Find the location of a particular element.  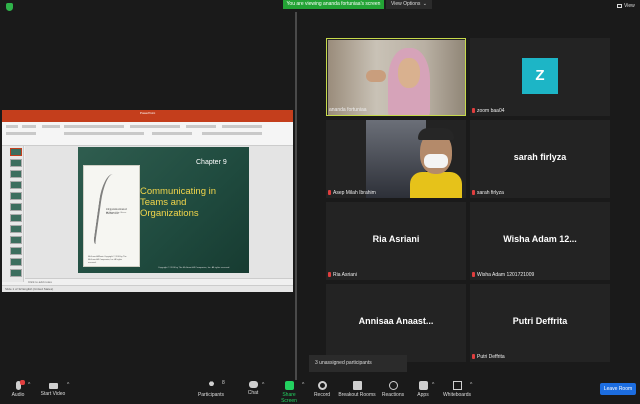

participant-name-row: Putri Deffrita is located at coordinates (488, 357).